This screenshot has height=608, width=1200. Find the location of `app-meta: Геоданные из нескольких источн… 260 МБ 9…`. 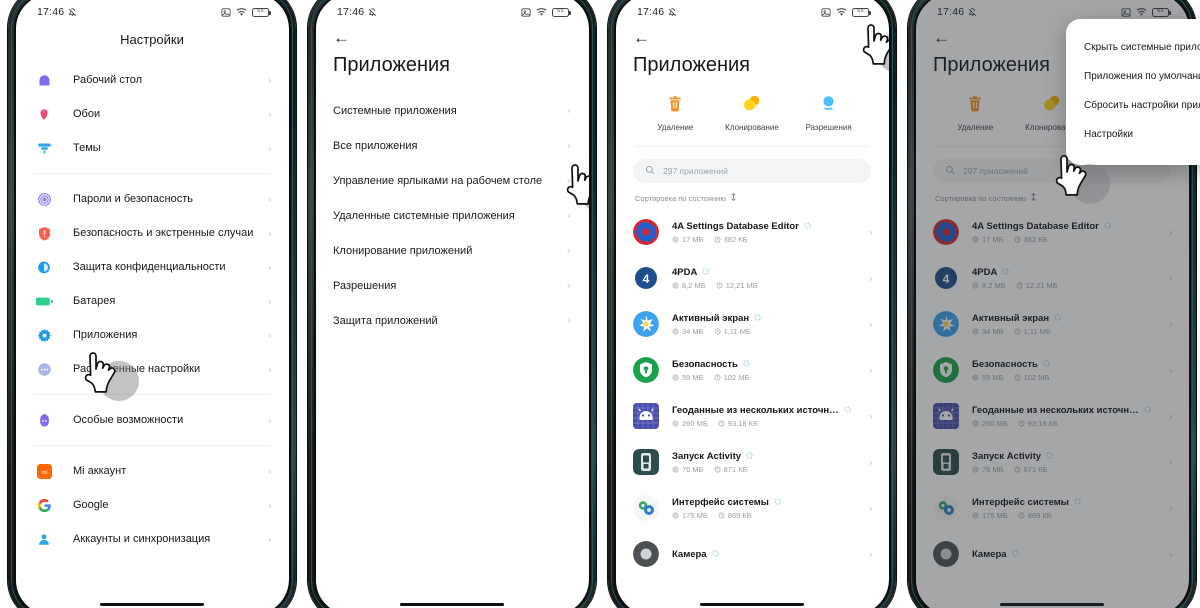

app-meta: Геоданные из нескольких источн… 260 МБ 9… is located at coordinates (770, 416).